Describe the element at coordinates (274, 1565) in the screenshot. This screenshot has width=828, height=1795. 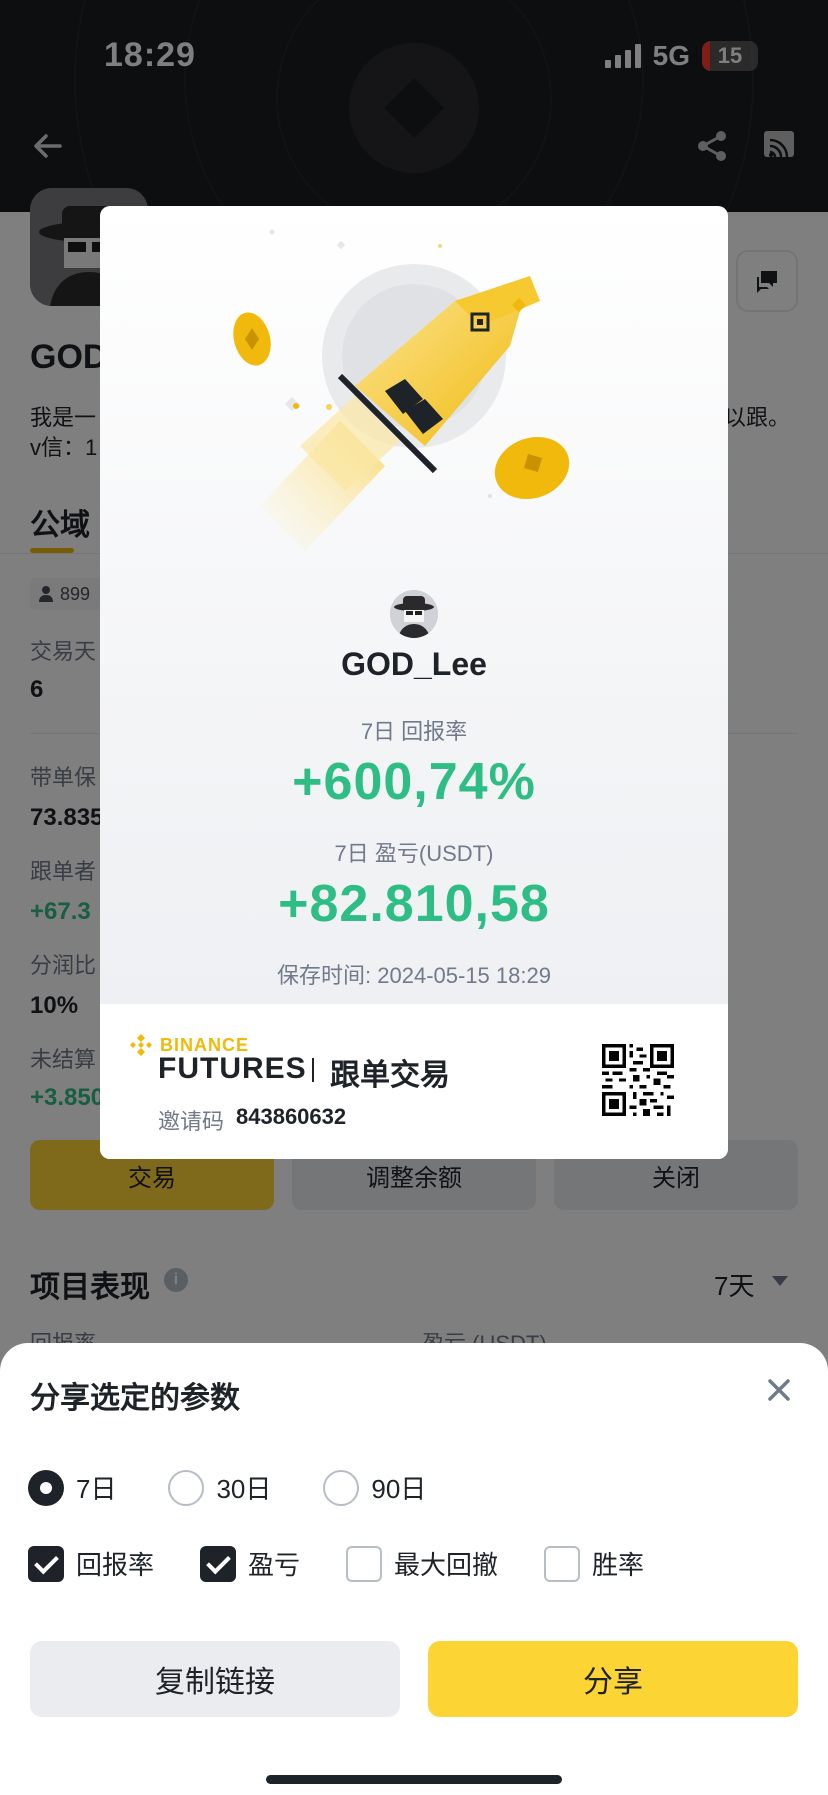
I see `checkbox-pnl-label: 盈亏` at that location.